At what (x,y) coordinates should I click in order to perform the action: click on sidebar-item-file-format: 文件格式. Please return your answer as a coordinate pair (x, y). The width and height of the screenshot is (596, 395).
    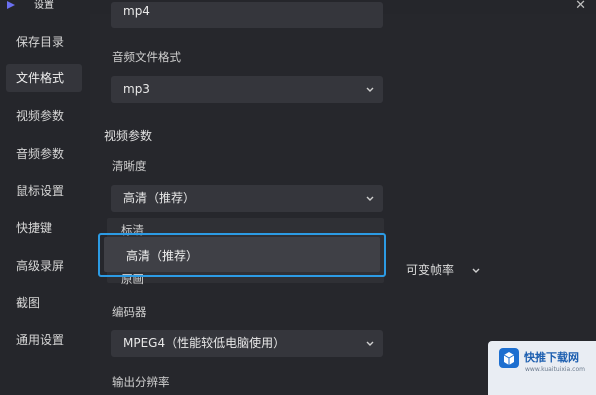
    Looking at the image, I should click on (44, 78).